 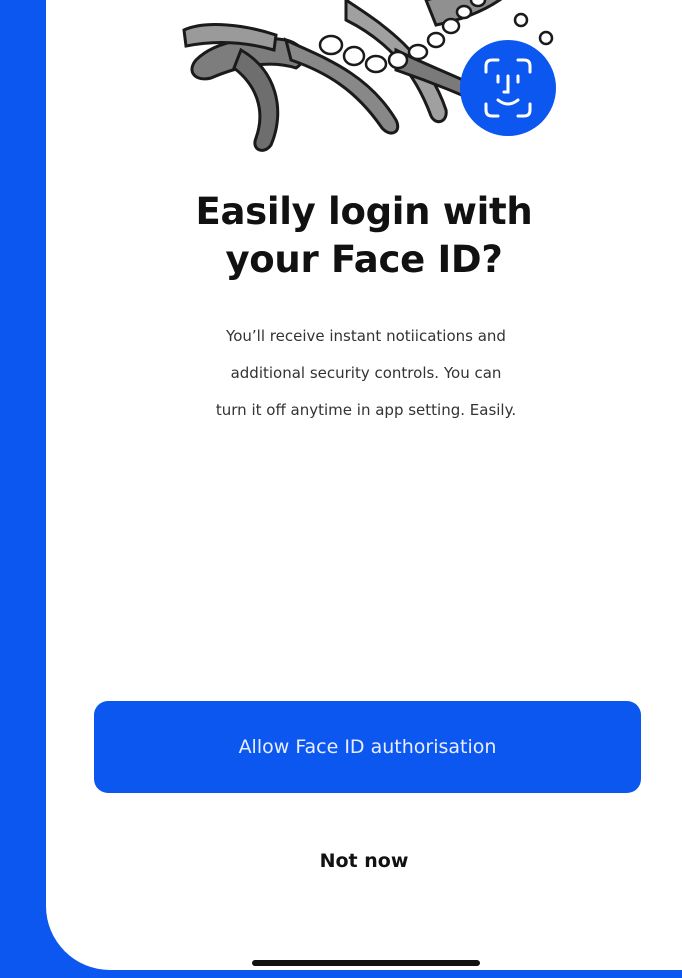 What do you see at coordinates (367, 747) in the screenshot?
I see `allow-face-id-button: Allow Face ID authorisation` at bounding box center [367, 747].